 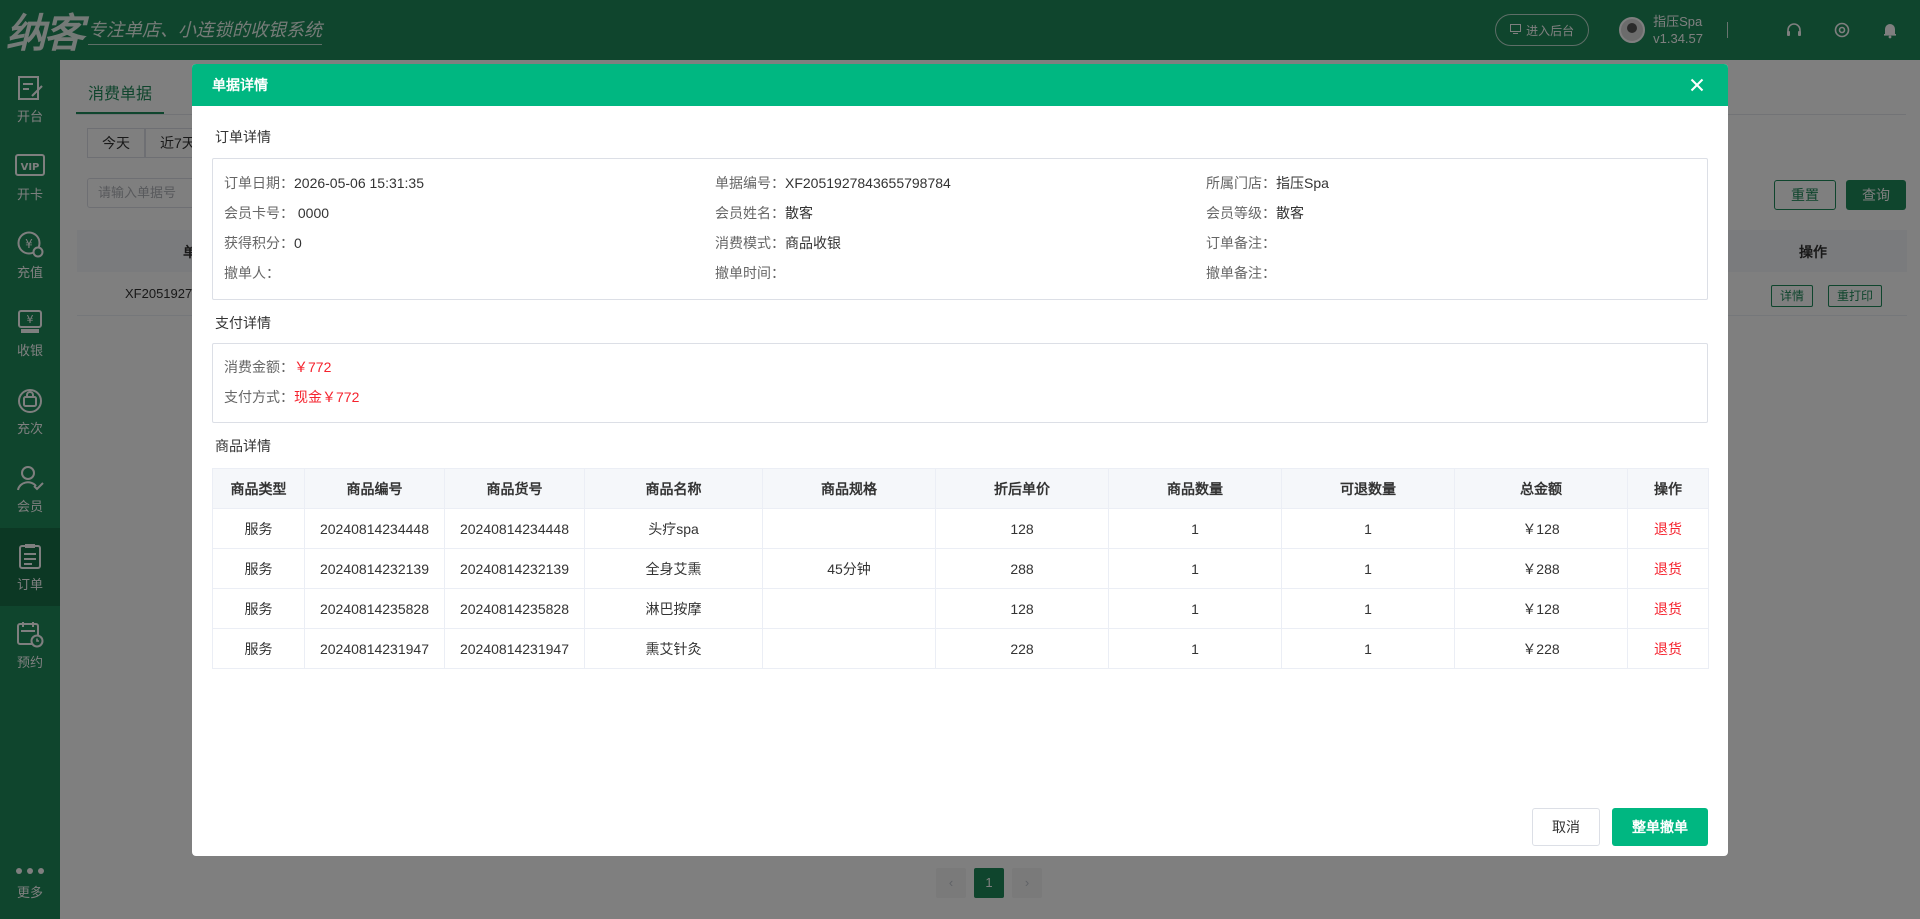 What do you see at coordinates (327, 397) in the screenshot?
I see `pay-method-value: 现金￥772` at bounding box center [327, 397].